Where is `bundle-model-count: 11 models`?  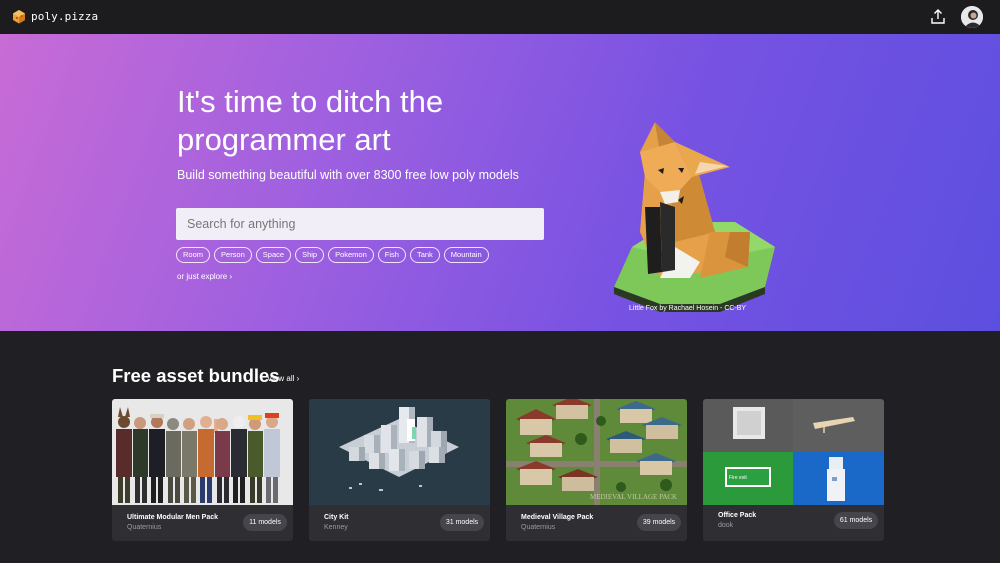 bundle-model-count: 11 models is located at coordinates (265, 522).